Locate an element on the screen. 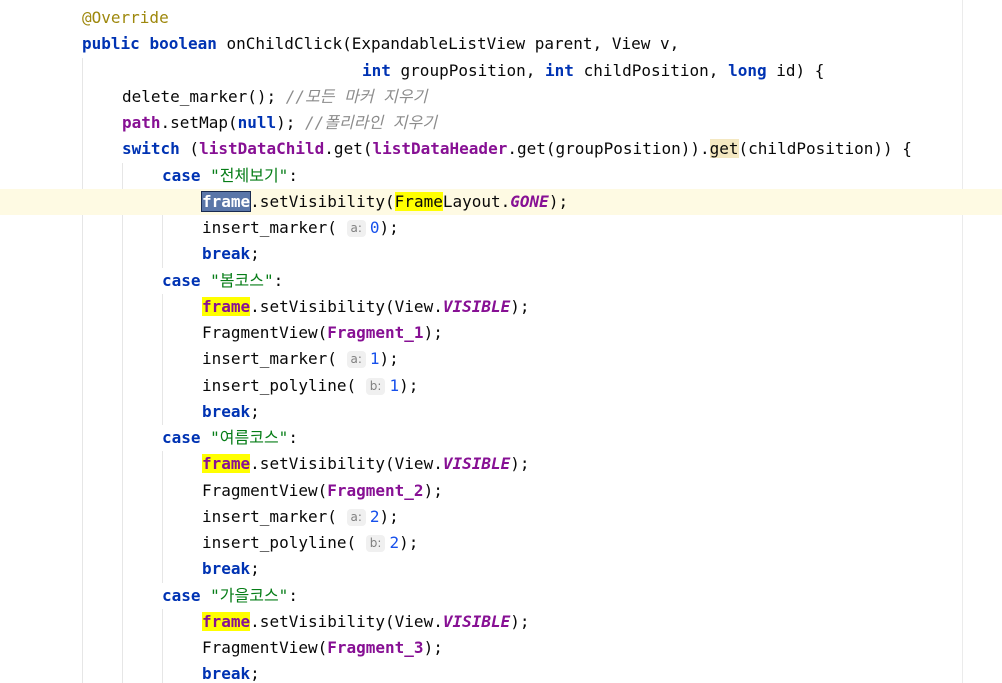 Image resolution: width=1002 pixels, height=683 pixels. code-text: insert_marker( a: 1); is located at coordinates (300, 359).